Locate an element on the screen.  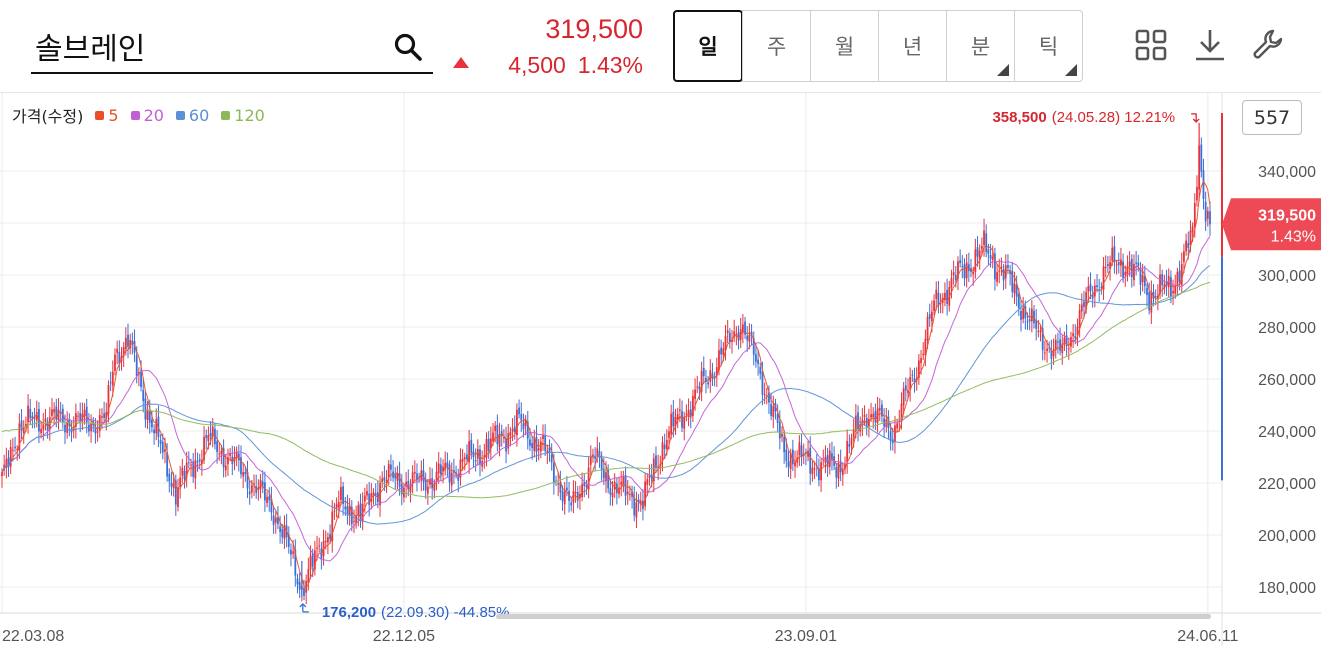
period-tab-label: 틱 is located at coordinates (1048, 47).